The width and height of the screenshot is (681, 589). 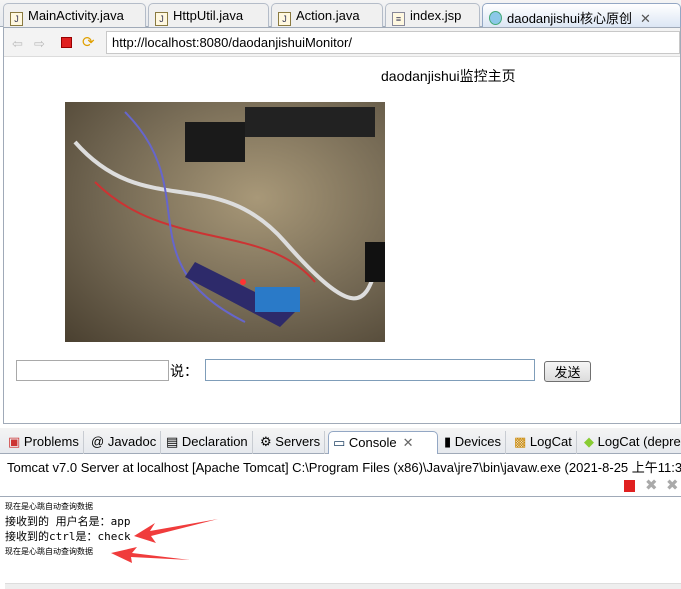 I want to click on annotation-arrows, so click(x=164, y=541).